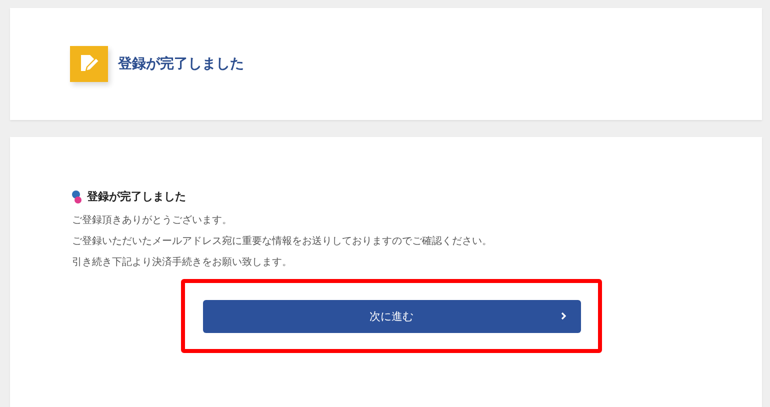 This screenshot has width=770, height=407. What do you see at coordinates (391, 316) in the screenshot?
I see `next-button: 次に進む` at bounding box center [391, 316].